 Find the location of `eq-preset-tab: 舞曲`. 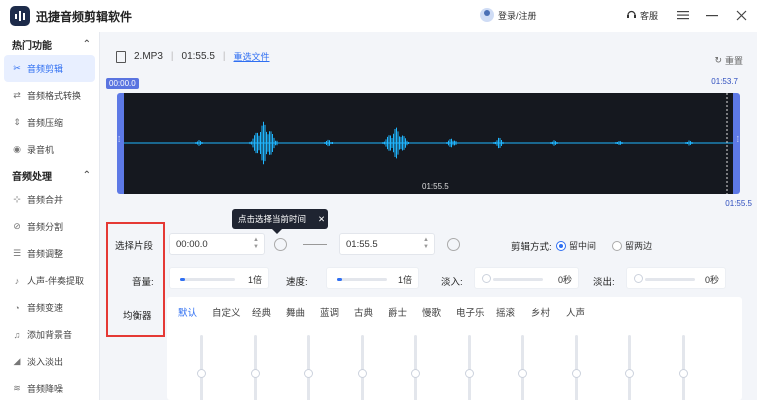

eq-preset-tab: 舞曲 is located at coordinates (303, 312).